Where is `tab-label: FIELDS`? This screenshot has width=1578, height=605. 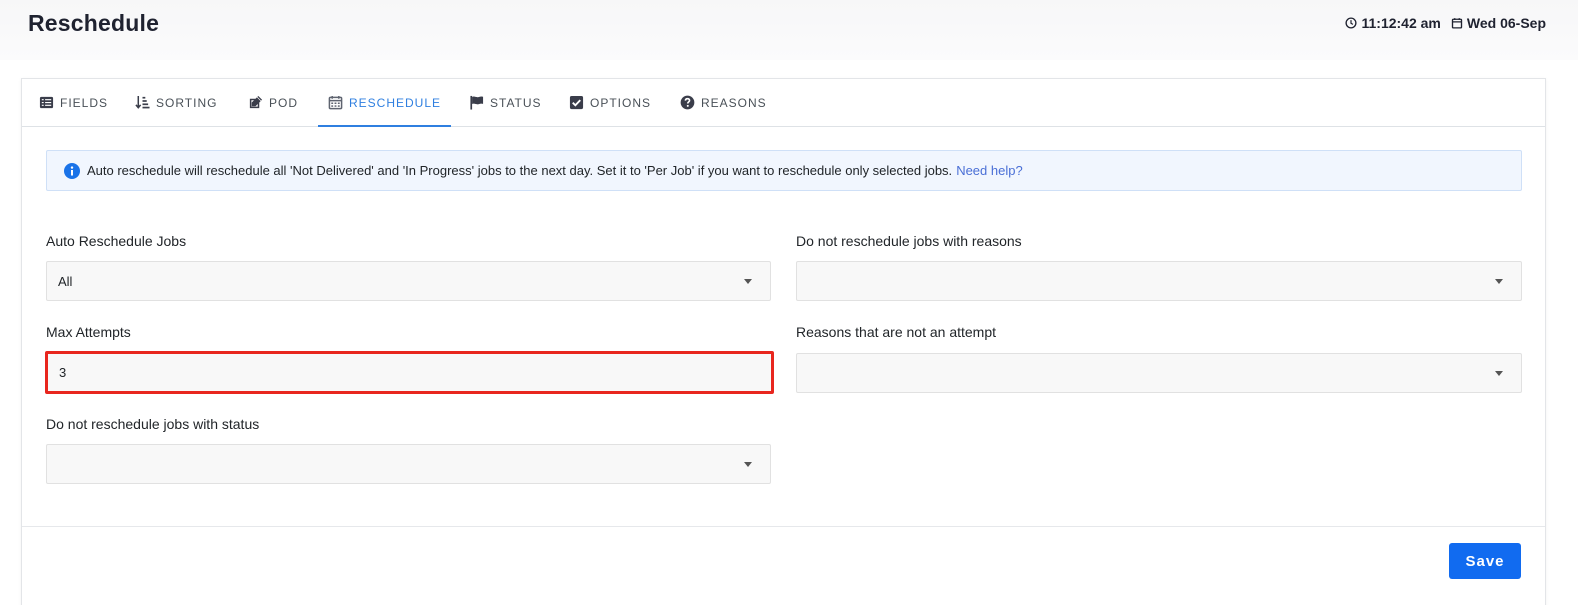
tab-label: FIELDS is located at coordinates (84, 102).